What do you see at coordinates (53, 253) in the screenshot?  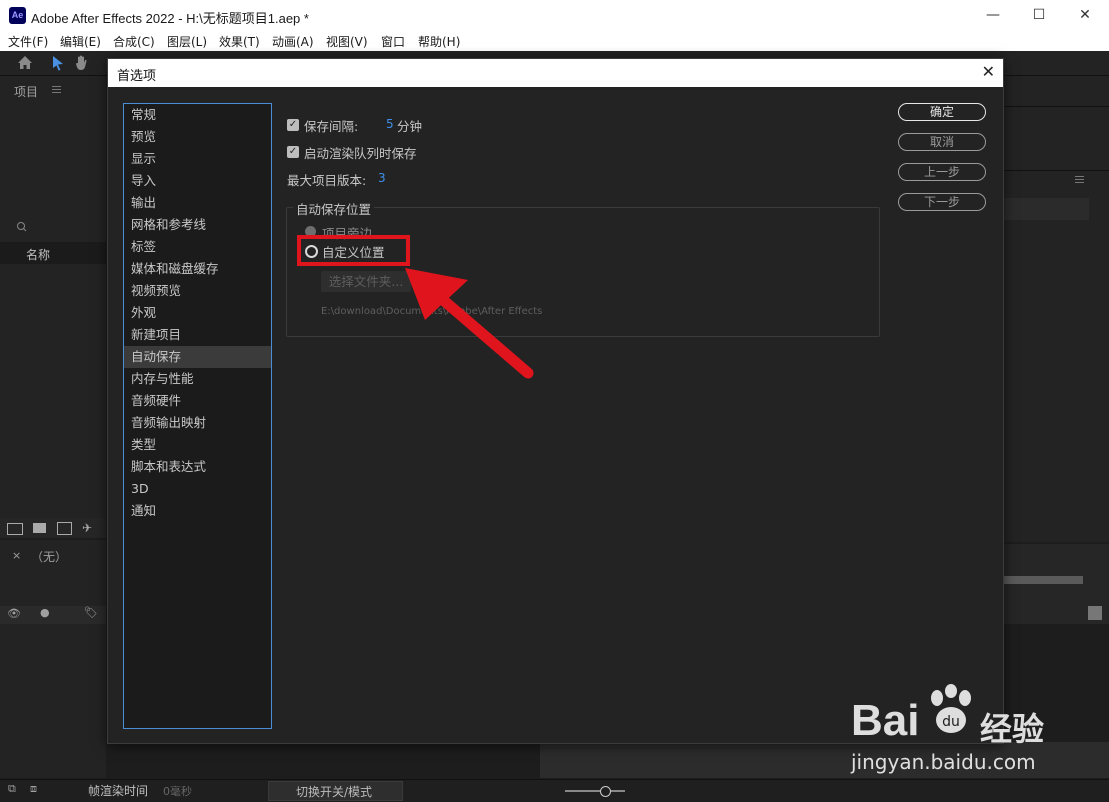 I see `project-column-header` at bounding box center [53, 253].